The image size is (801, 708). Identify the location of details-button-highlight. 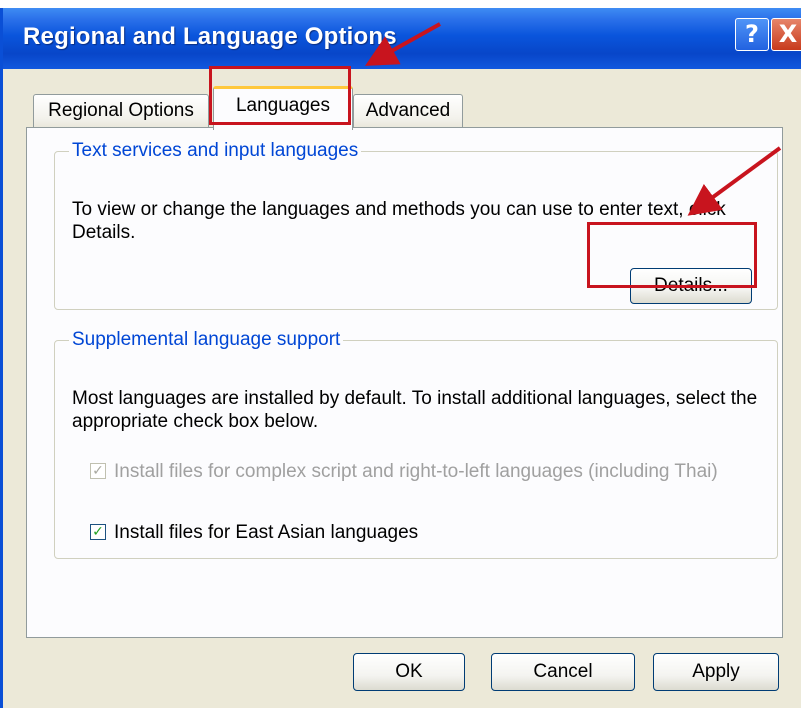
(672, 255).